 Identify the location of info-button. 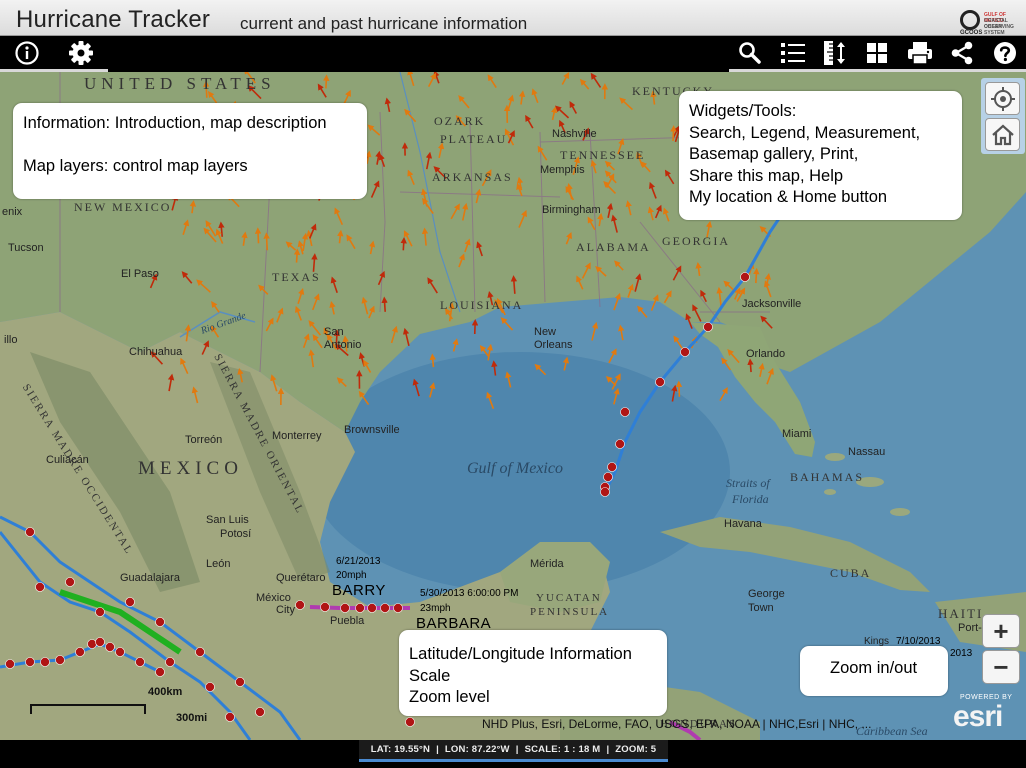
(27, 53).